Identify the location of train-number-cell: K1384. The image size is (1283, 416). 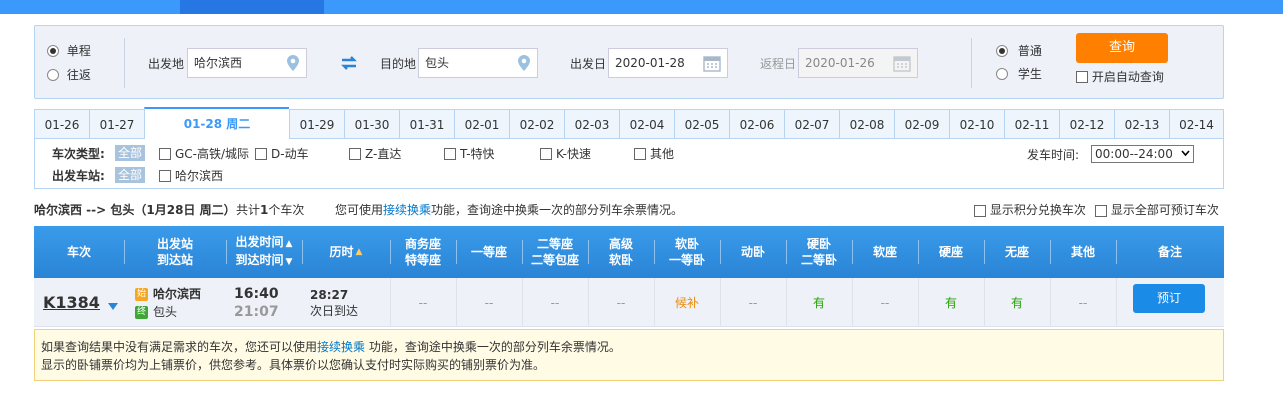
(79, 302).